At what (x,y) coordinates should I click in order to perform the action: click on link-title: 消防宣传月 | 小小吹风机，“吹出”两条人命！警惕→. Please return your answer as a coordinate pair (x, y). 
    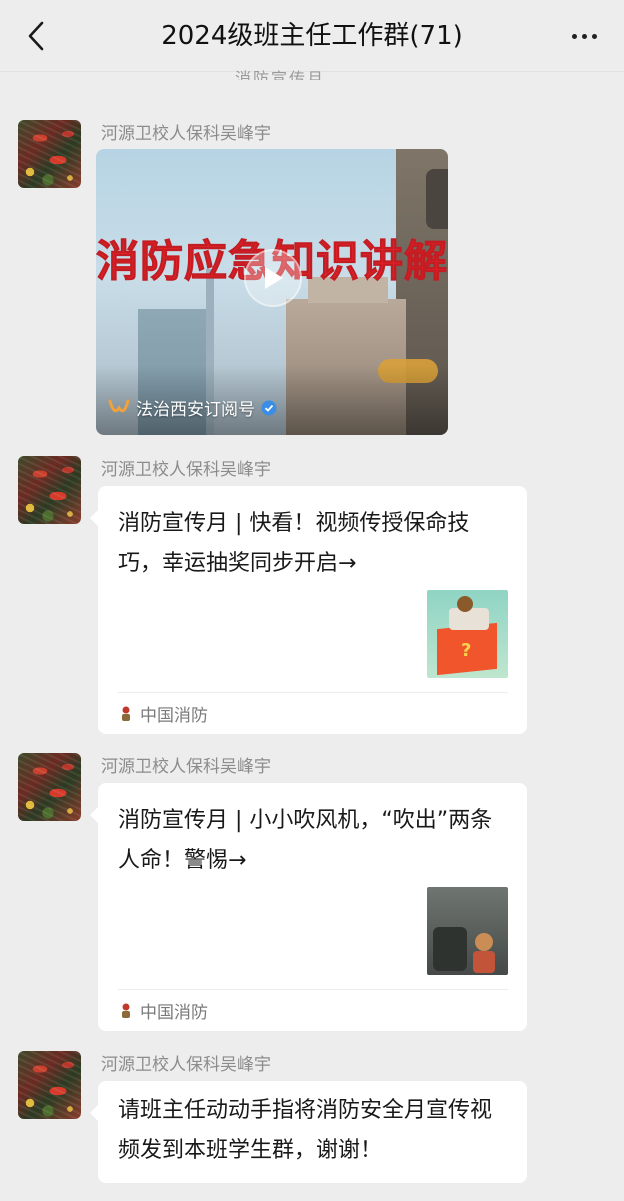
    Looking at the image, I should click on (305, 840).